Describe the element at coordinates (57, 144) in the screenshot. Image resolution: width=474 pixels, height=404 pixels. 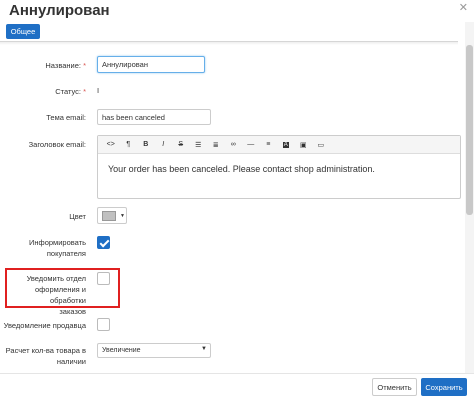
I see `email-header-label: Заголовок email:` at that location.